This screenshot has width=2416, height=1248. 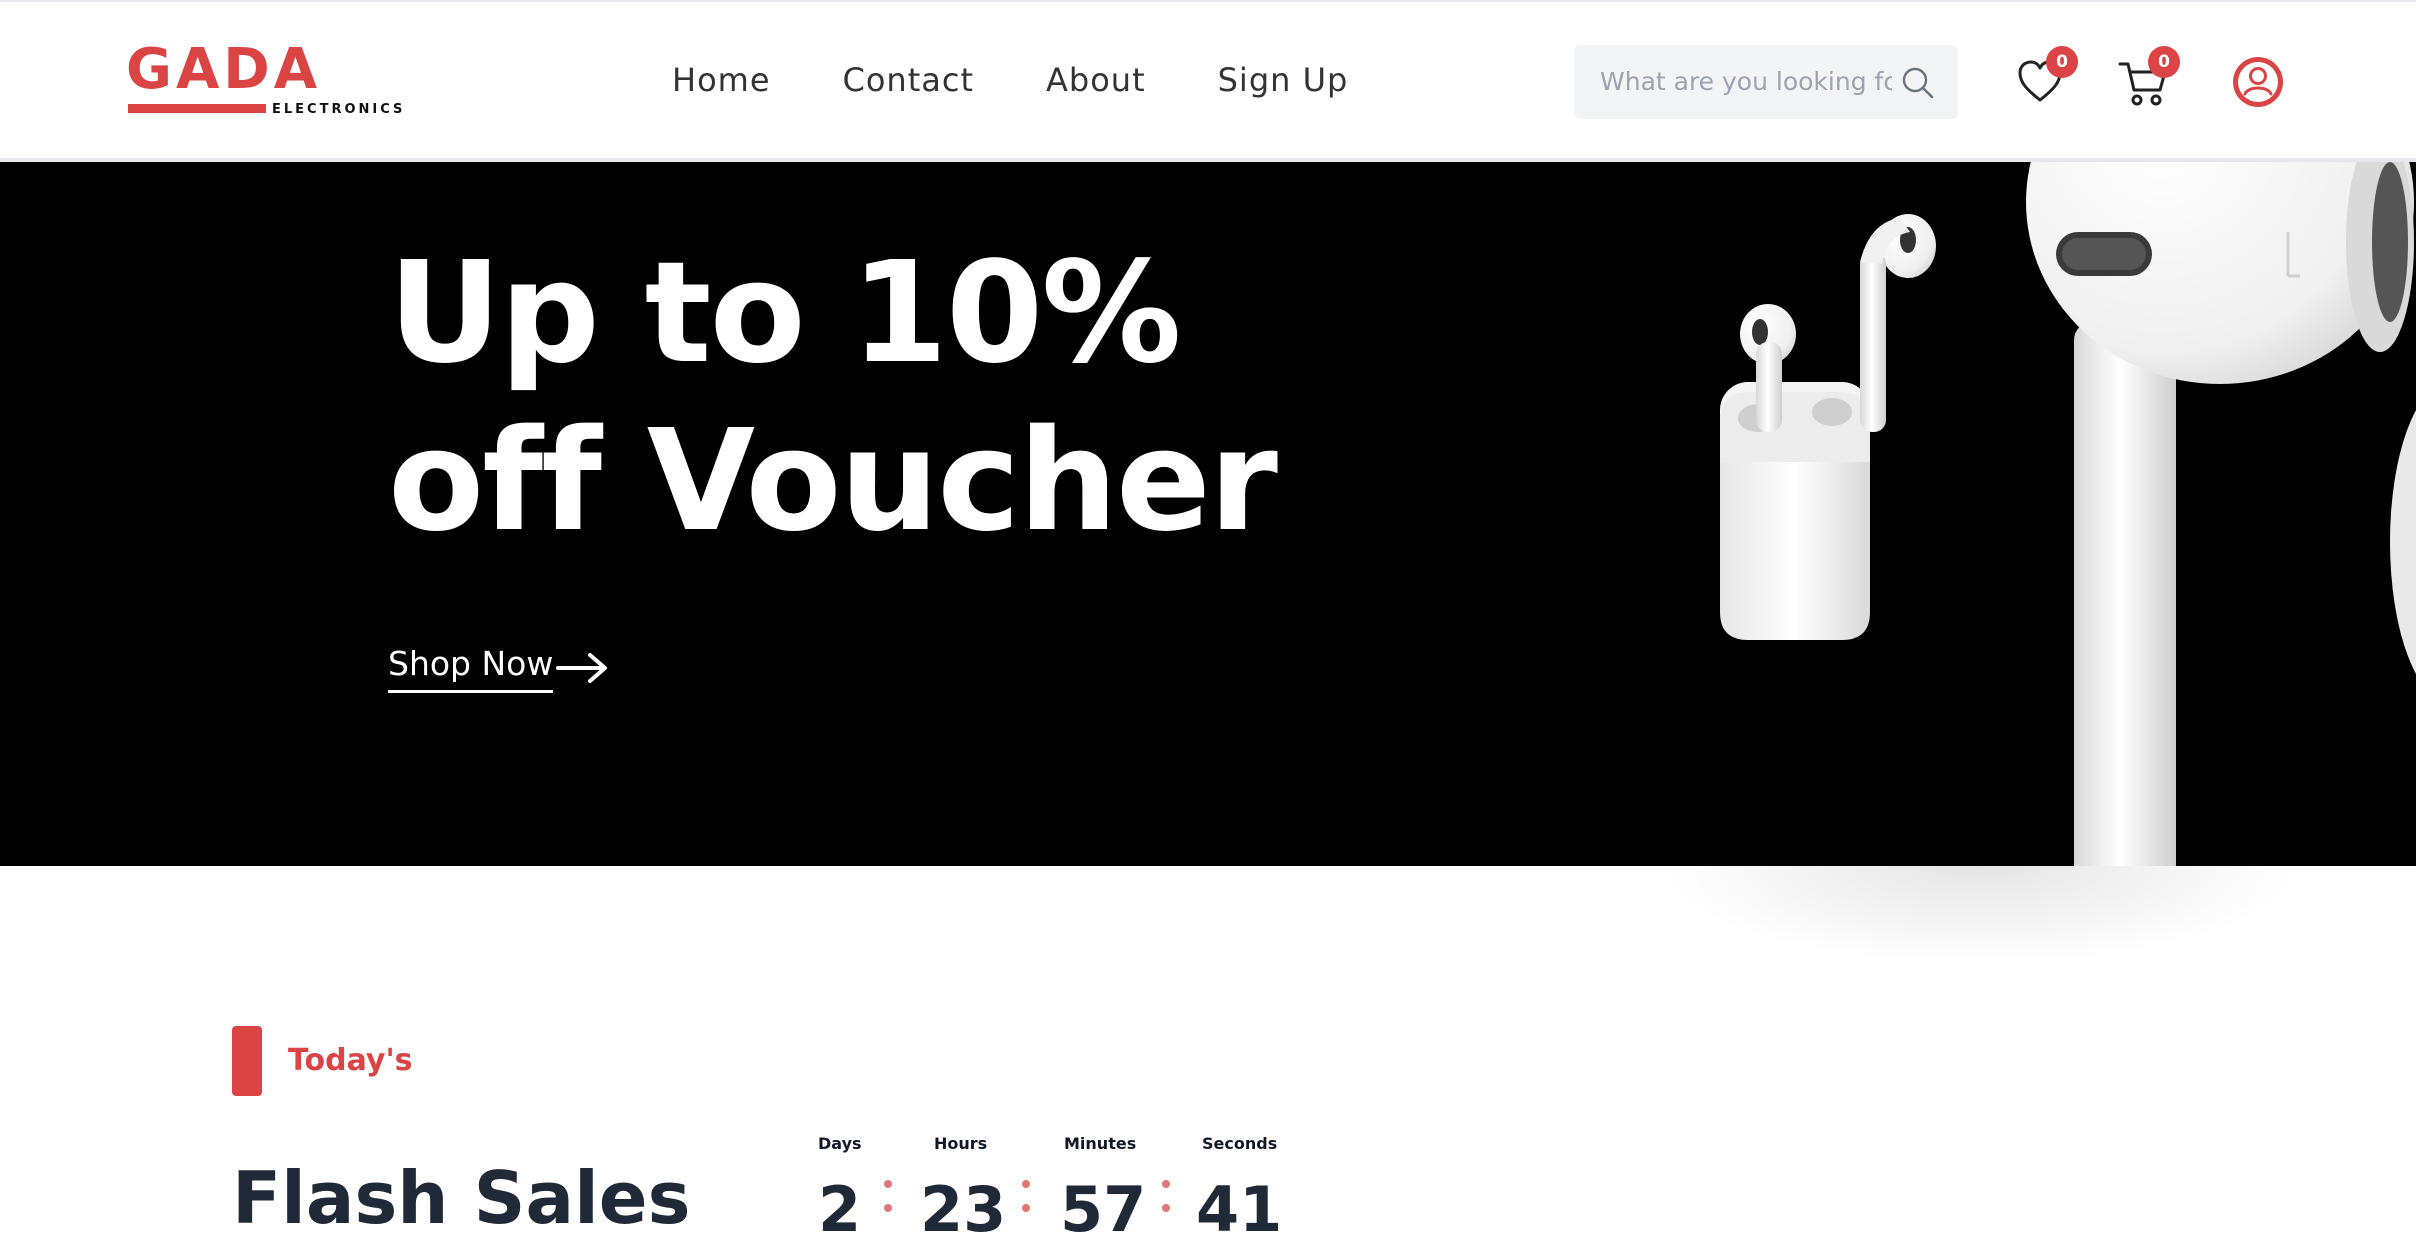 I want to click on main-nav: Home Contact About Sign Up, so click(x=1046, y=80).